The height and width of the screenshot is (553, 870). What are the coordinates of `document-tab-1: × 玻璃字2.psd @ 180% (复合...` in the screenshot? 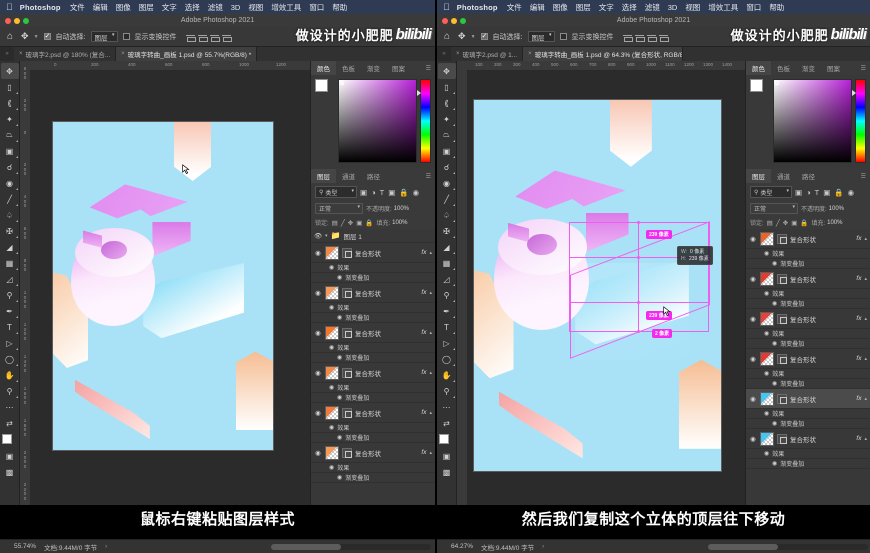 It's located at (65, 54).